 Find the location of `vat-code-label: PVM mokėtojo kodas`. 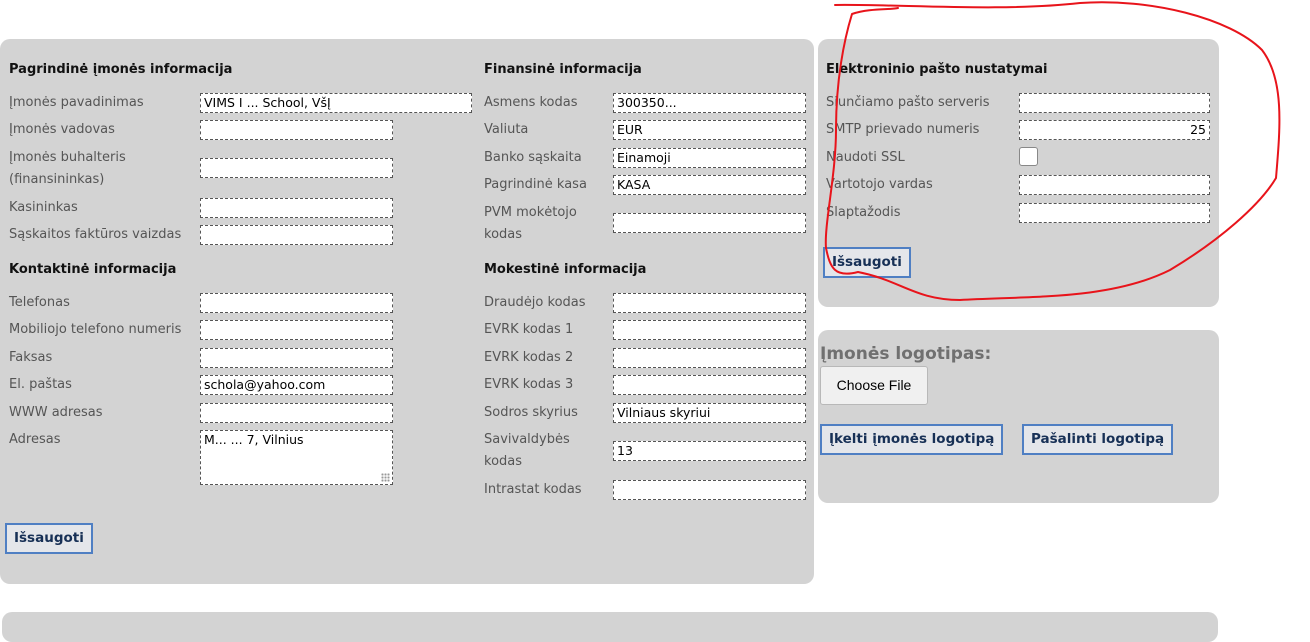

vat-code-label: PVM mokėtojo kodas is located at coordinates (530, 223).